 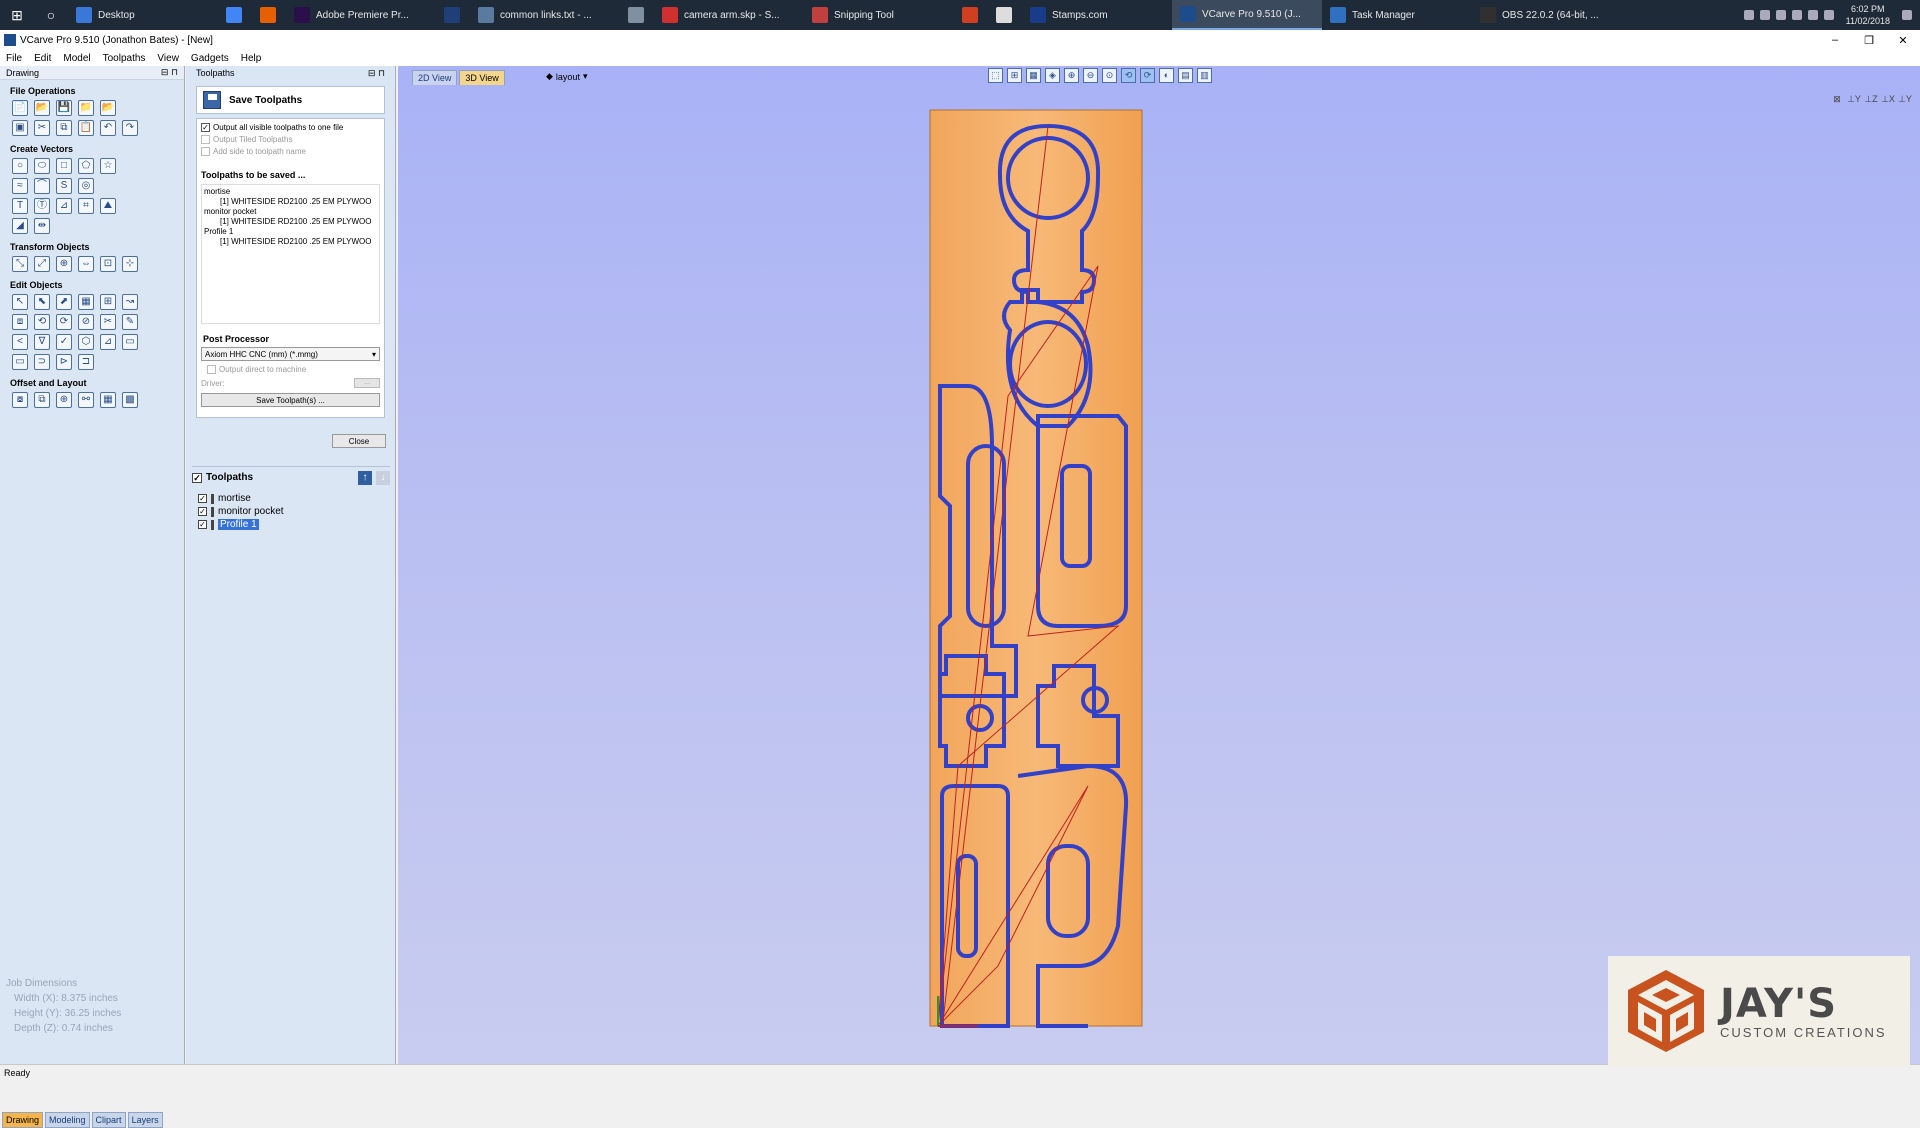 What do you see at coordinates (42, 226) in the screenshot?
I see `tool-icon: ⇹` at bounding box center [42, 226].